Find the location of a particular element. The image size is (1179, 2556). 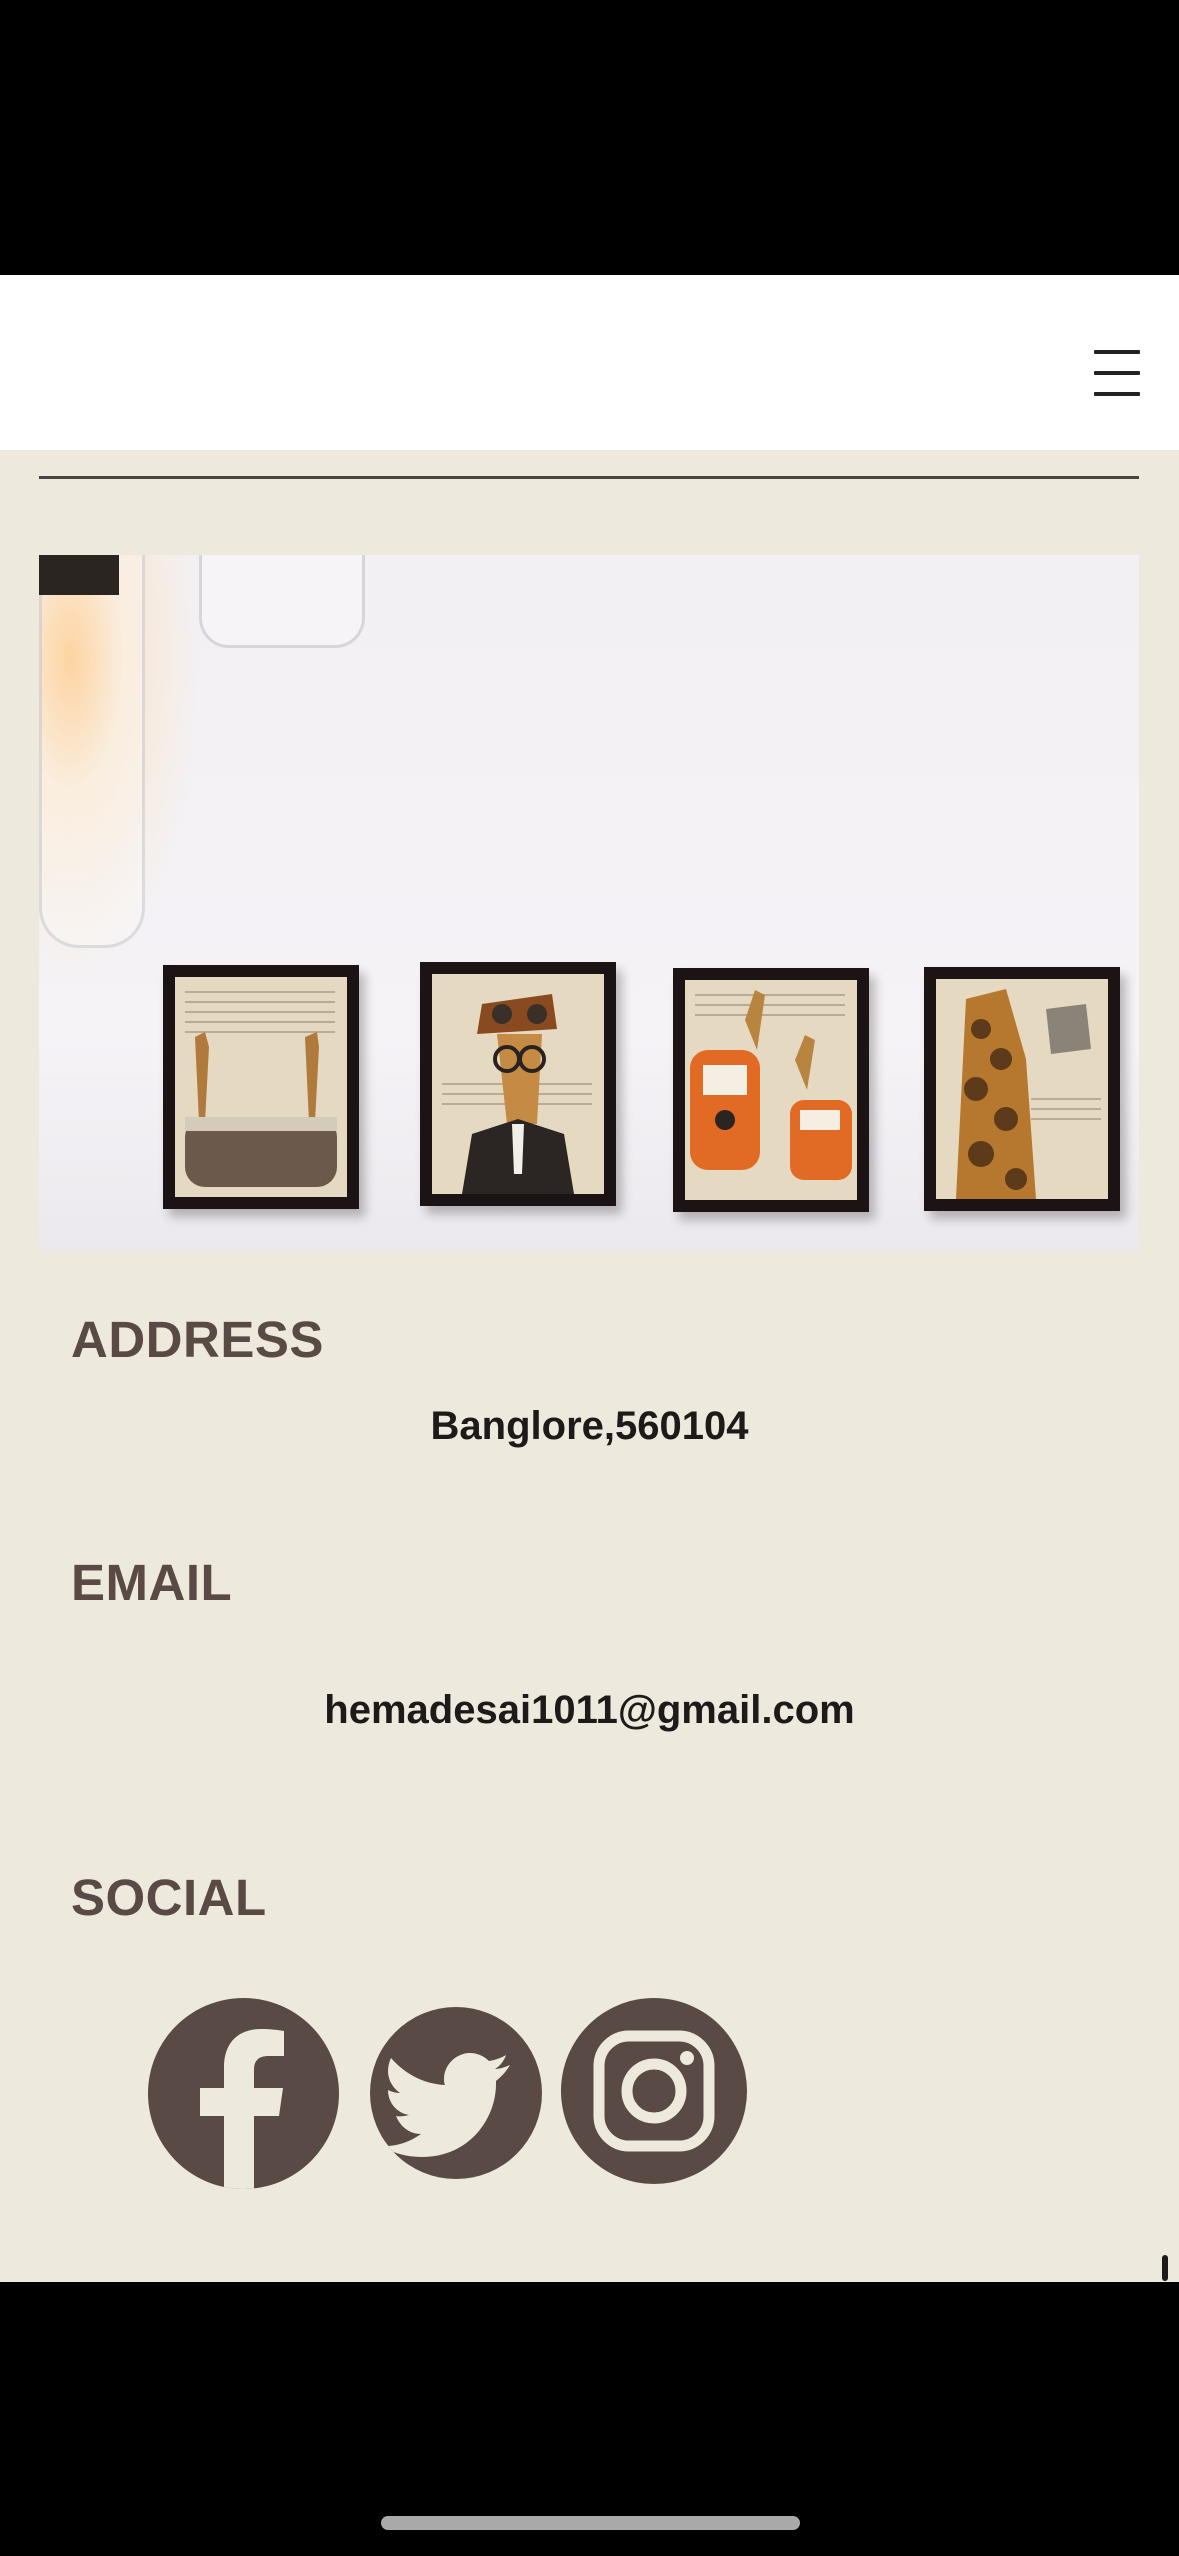

home-indicator is located at coordinates (590, 2523).